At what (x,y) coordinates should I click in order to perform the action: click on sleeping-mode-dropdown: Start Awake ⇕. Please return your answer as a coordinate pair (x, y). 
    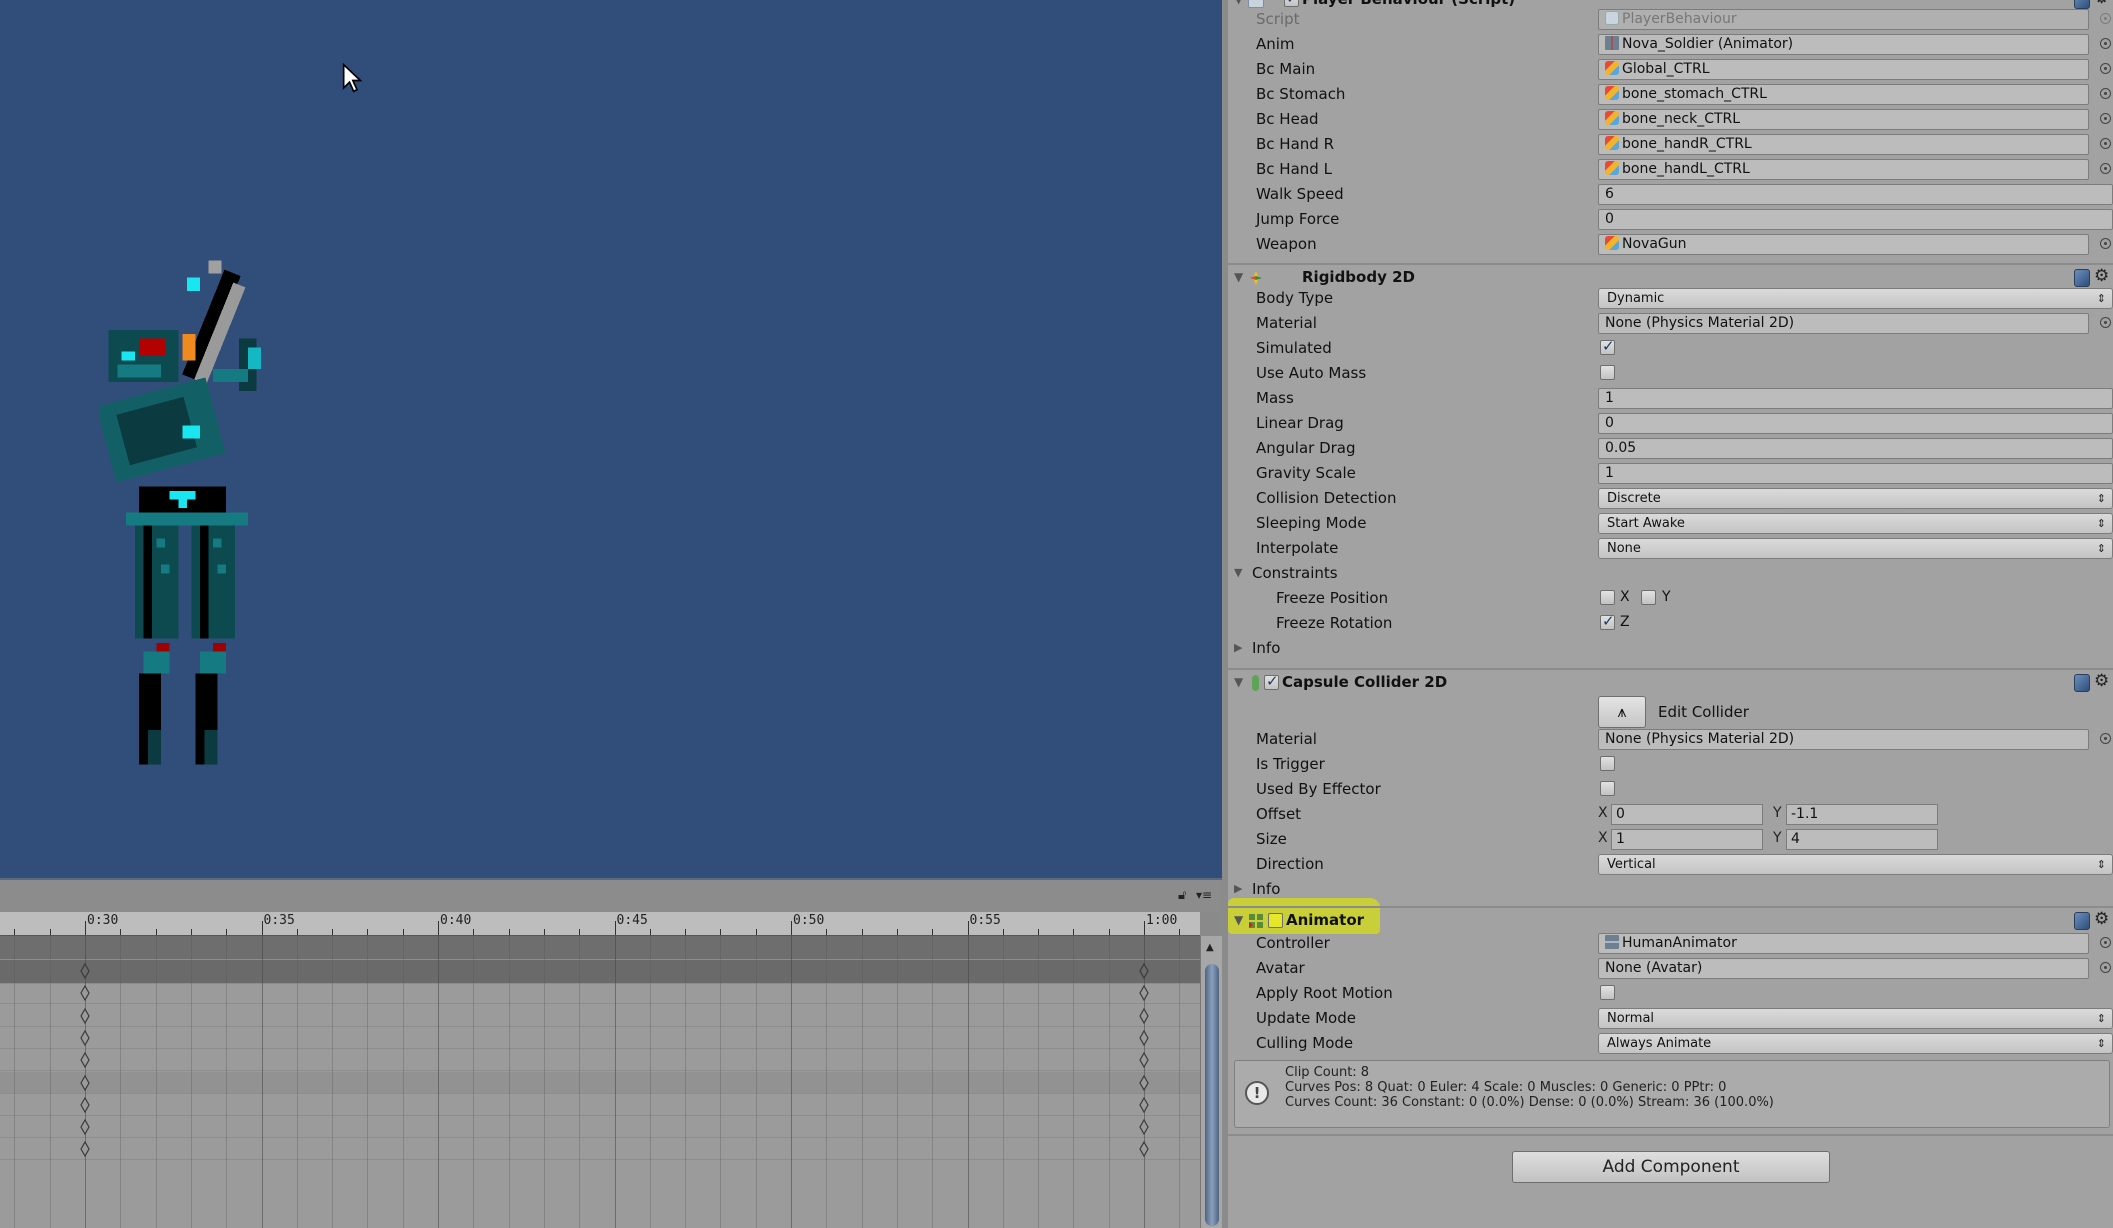
    Looking at the image, I should click on (1855, 523).